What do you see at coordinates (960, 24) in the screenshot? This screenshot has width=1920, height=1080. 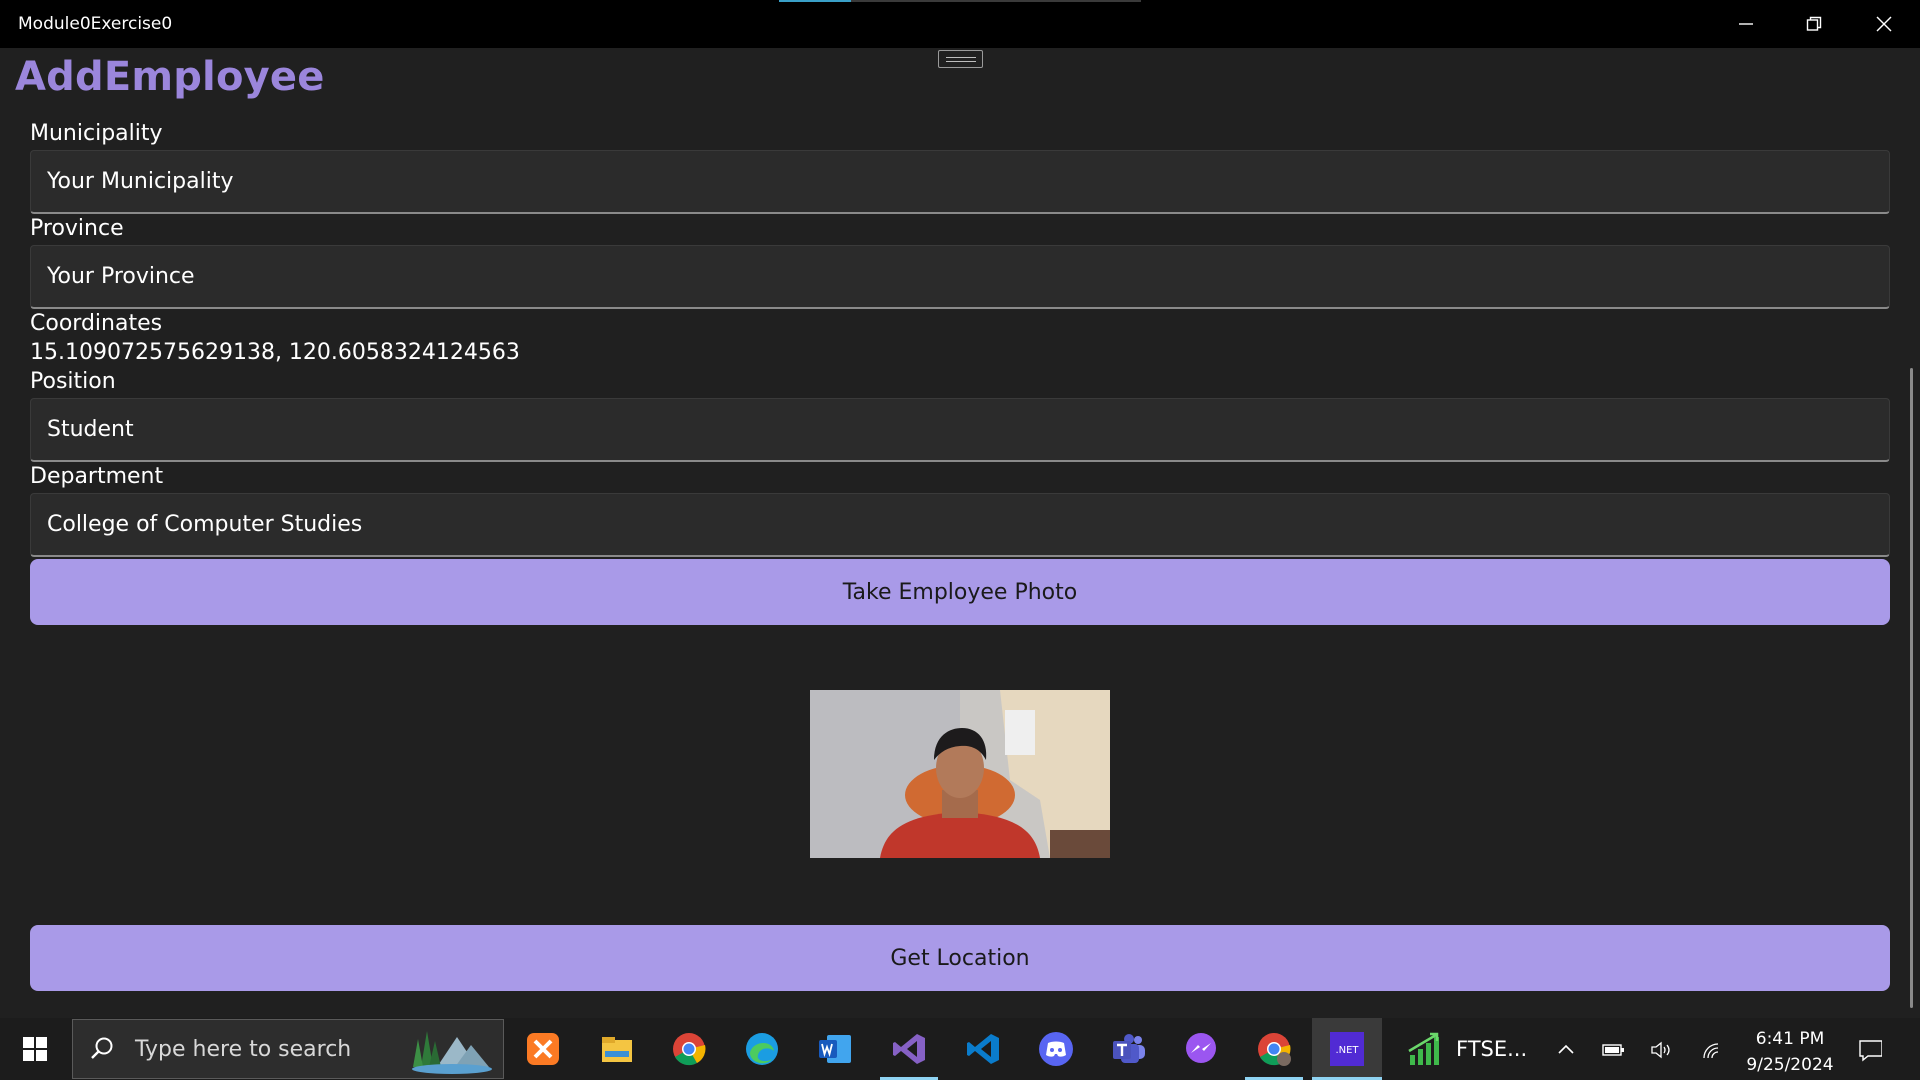 I see `title-bar: Module0Exercise0` at bounding box center [960, 24].